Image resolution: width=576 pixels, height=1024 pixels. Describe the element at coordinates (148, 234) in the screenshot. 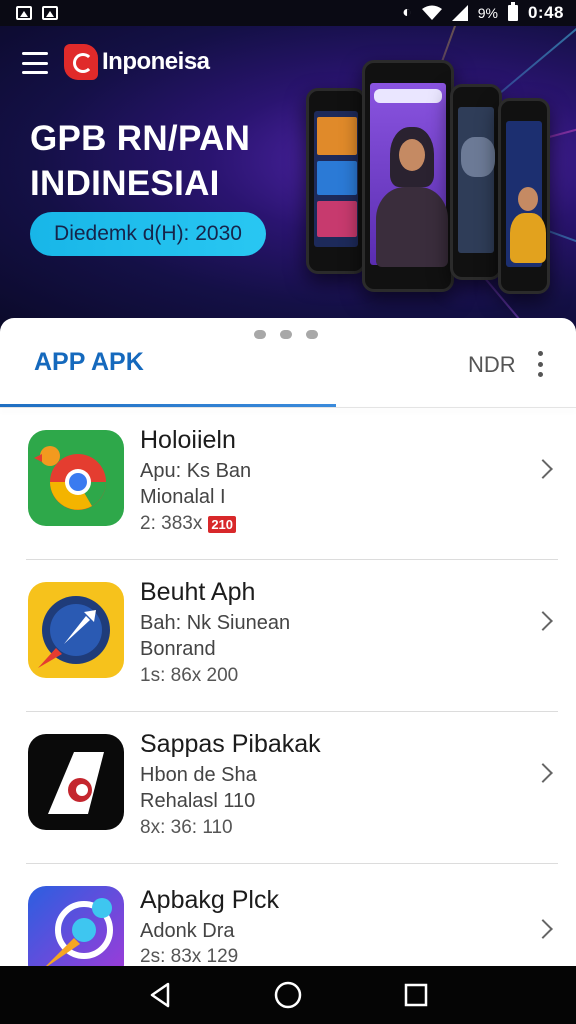

I see `banner-cta-pill: Diedemk d(H): 2030` at that location.